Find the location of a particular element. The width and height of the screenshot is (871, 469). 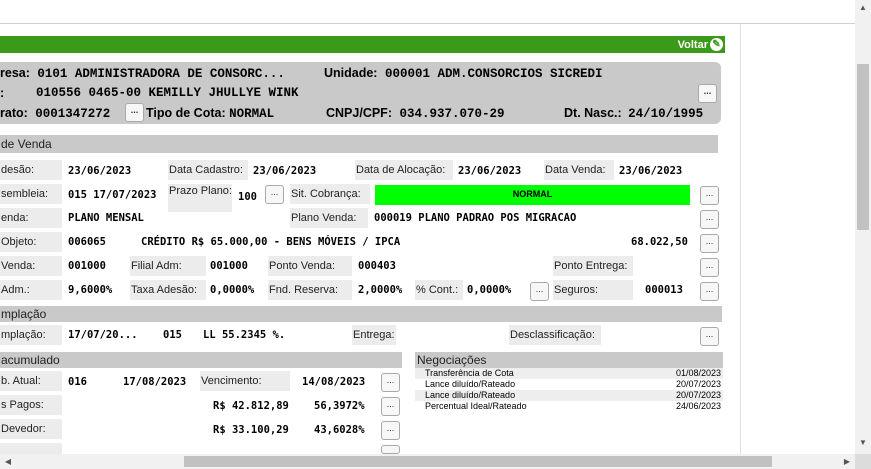

scroll-left-icon: ◀ is located at coordinates (8, 462).